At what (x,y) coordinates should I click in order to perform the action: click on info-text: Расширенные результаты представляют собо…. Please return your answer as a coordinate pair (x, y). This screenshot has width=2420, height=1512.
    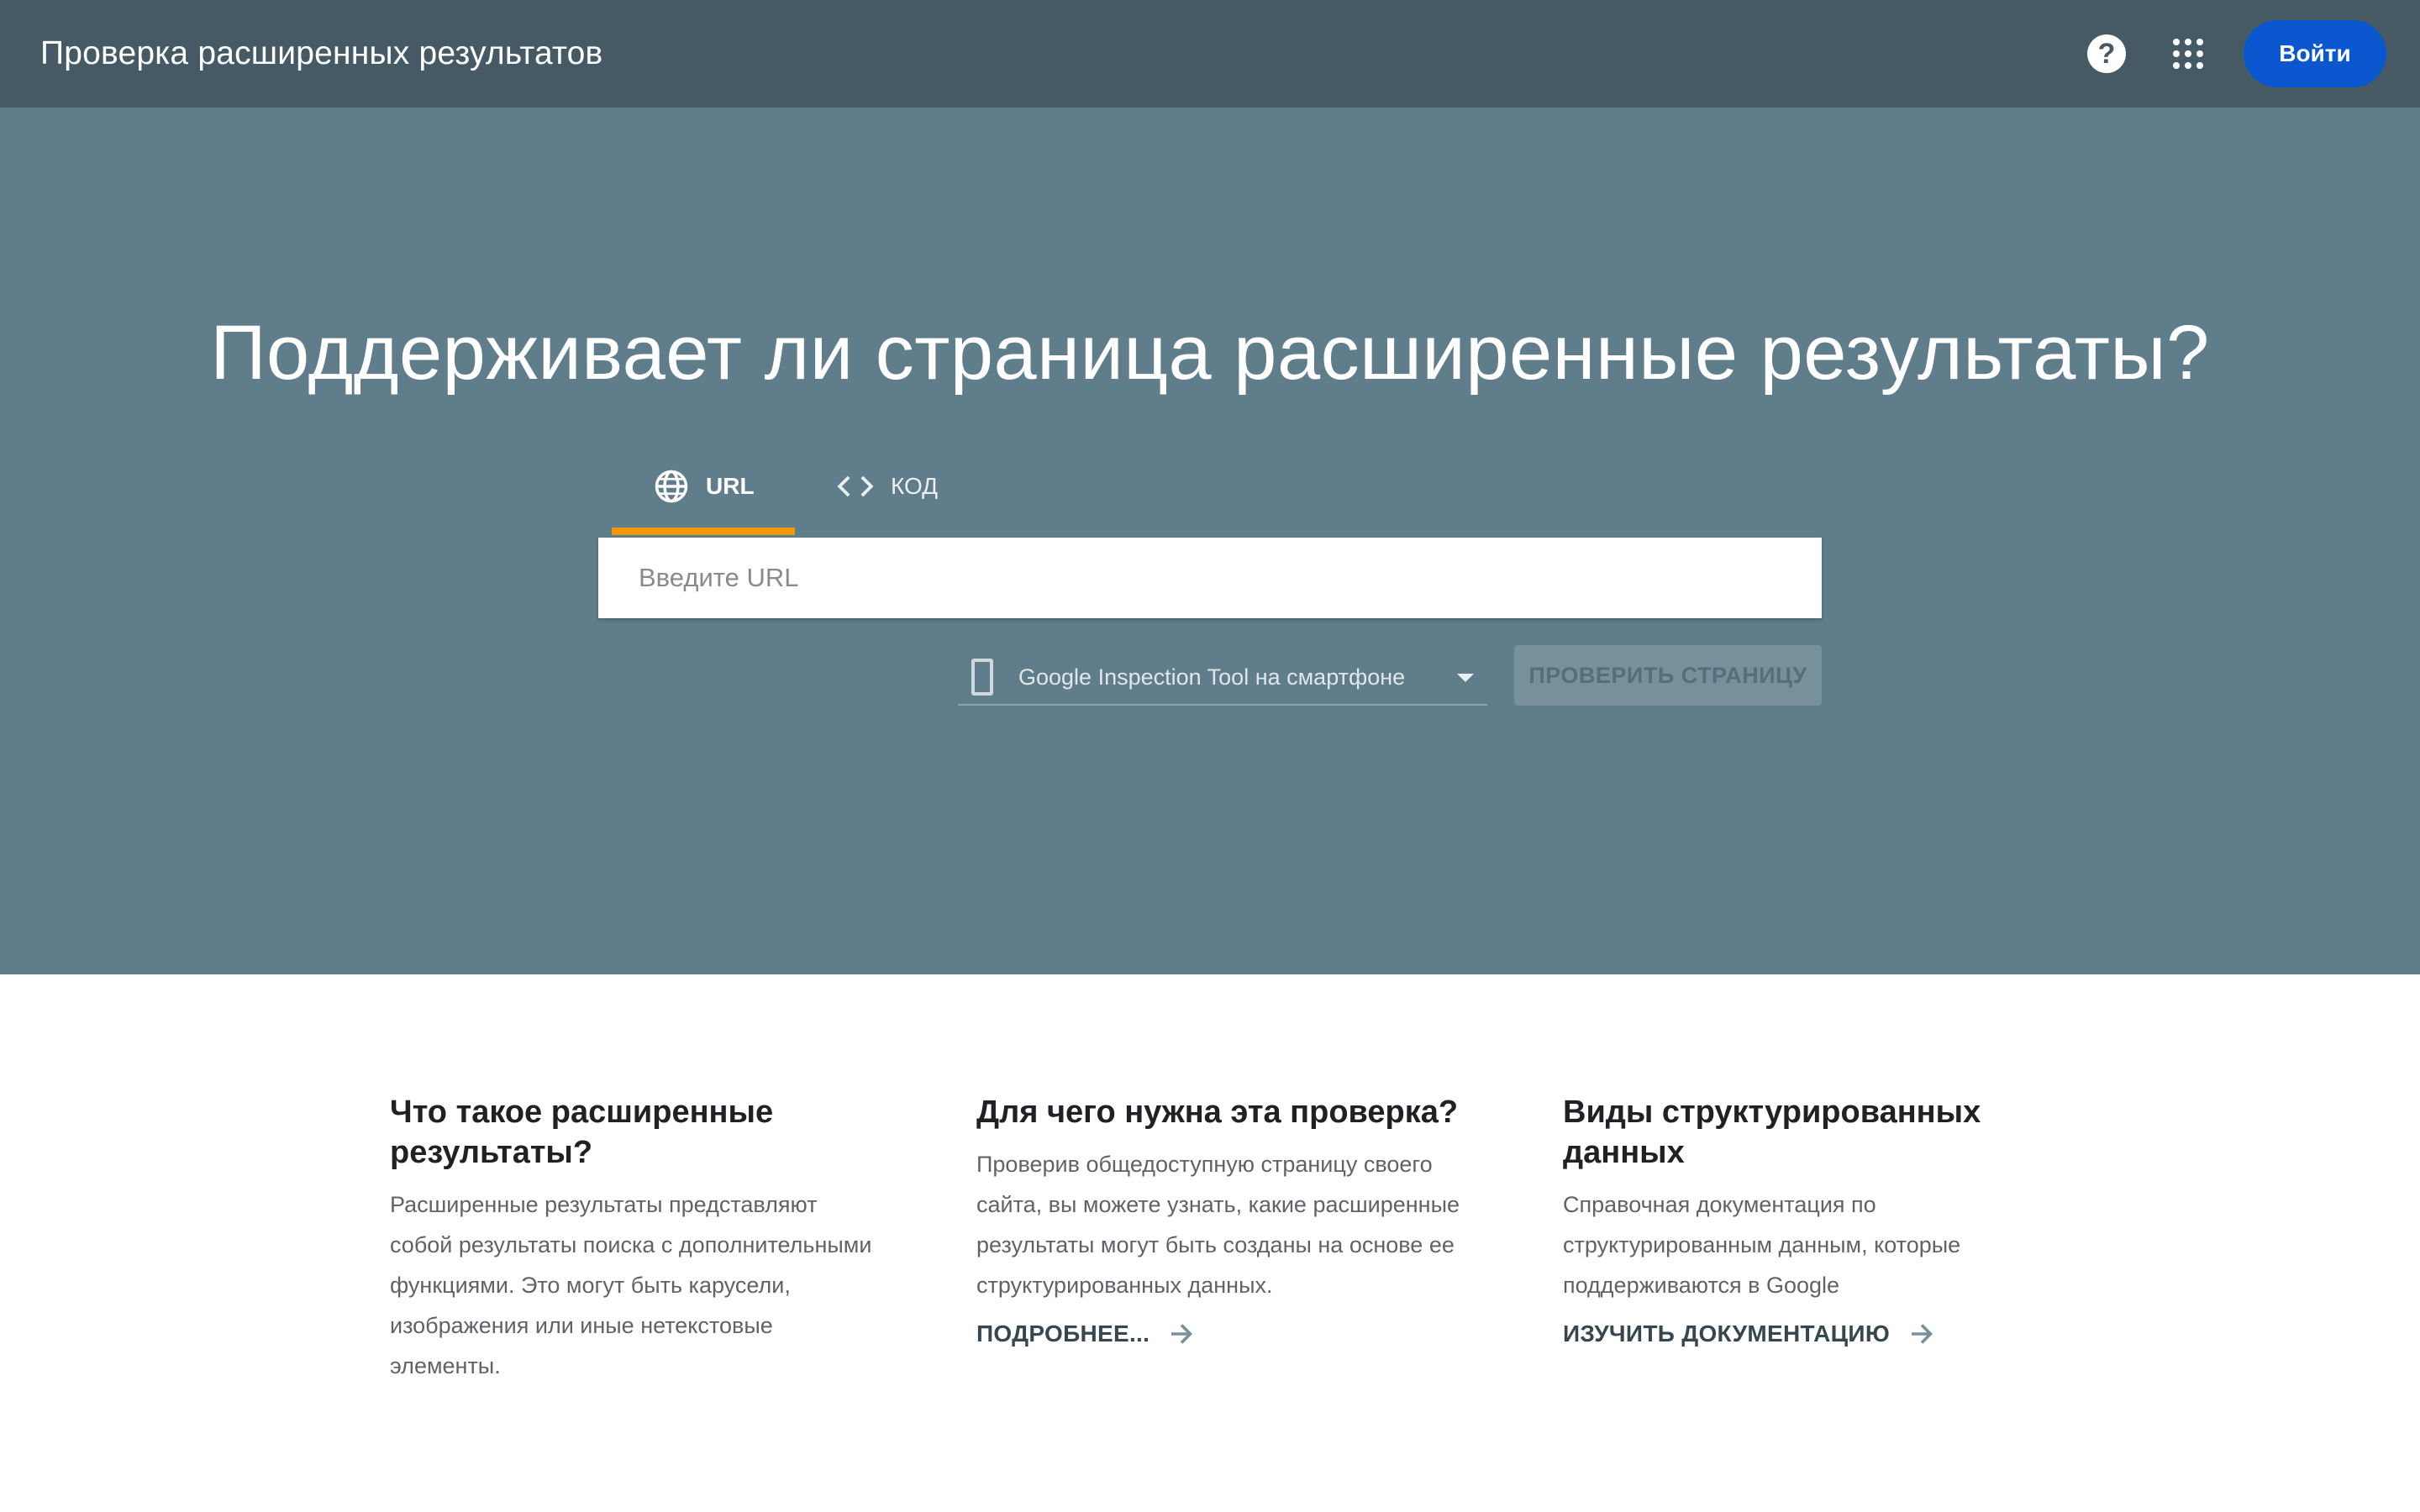
    Looking at the image, I should click on (631, 1285).